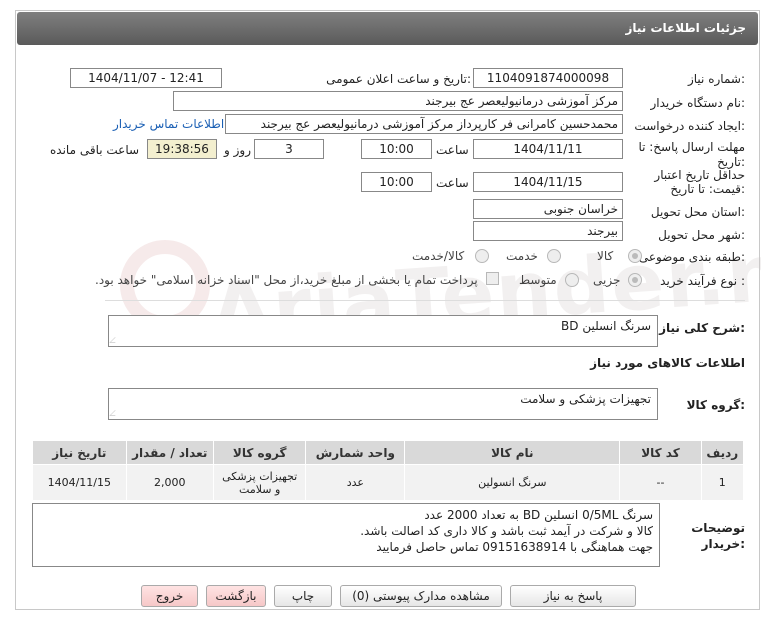 This screenshot has width=761, height=622. I want to click on deadline-time-label: ساعت, so click(452, 150).